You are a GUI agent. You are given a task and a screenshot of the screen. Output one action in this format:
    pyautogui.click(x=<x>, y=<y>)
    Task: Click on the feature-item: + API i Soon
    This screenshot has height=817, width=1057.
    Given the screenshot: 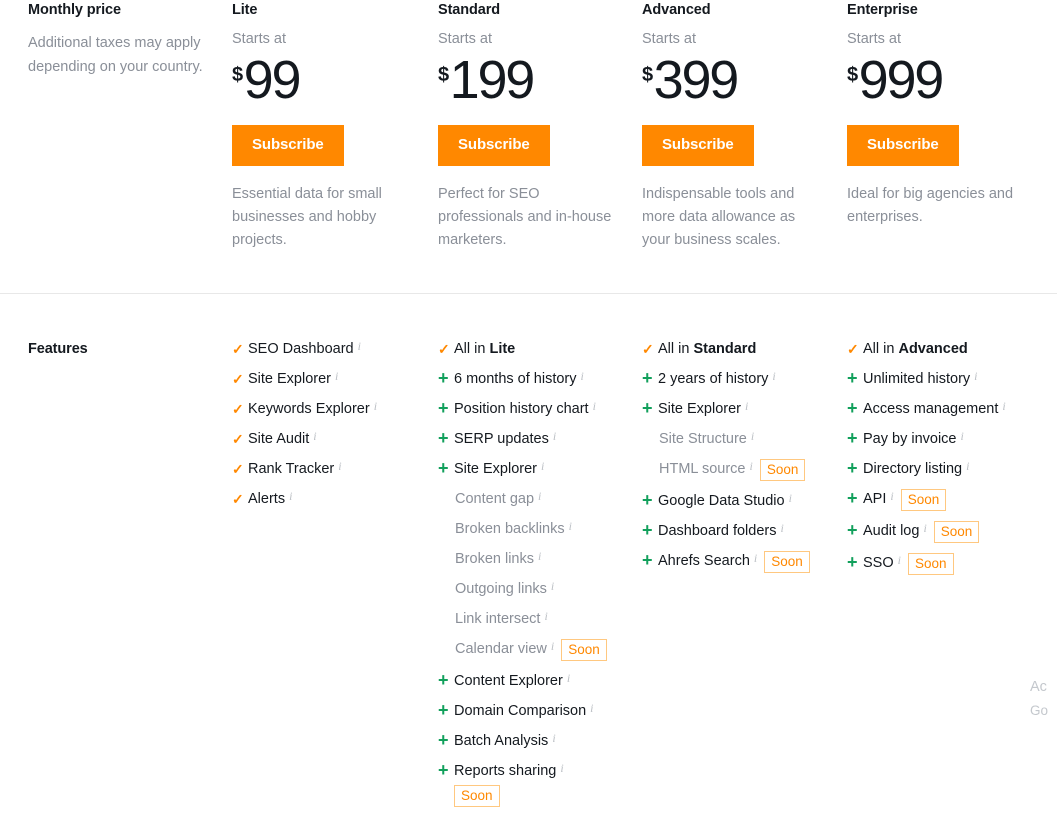 What is the action you would take?
    pyautogui.click(x=947, y=500)
    